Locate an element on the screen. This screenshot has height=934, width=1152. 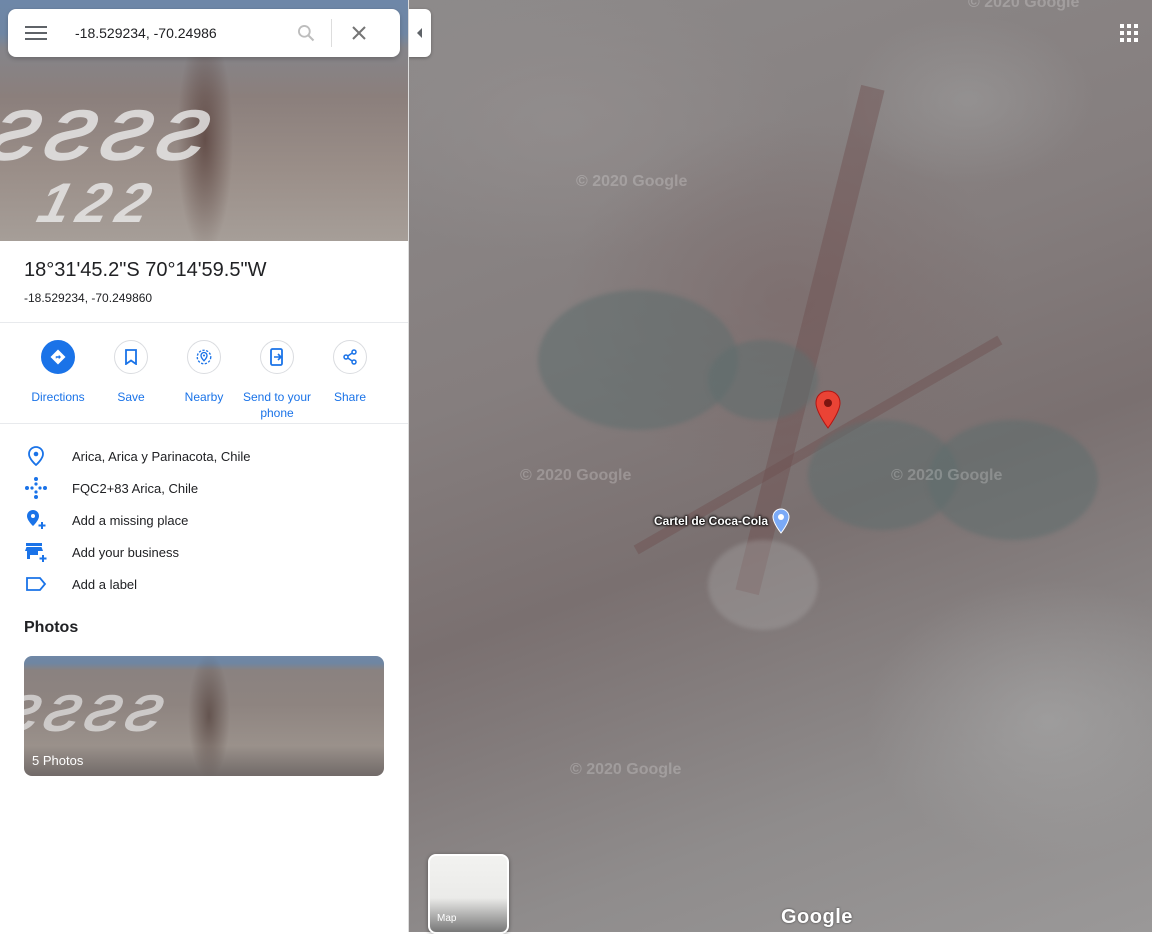
info-text: FQC2+83 Arica, Chile is located at coordinates (135, 488).